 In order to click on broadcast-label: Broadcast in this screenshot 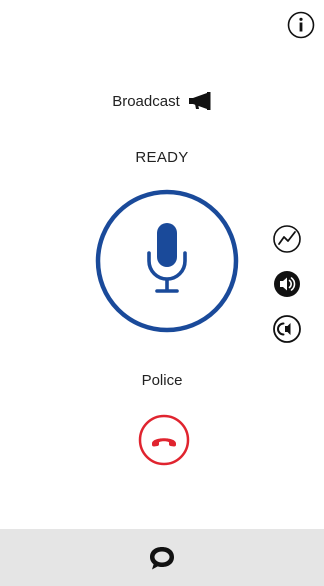, I will do `click(146, 101)`.